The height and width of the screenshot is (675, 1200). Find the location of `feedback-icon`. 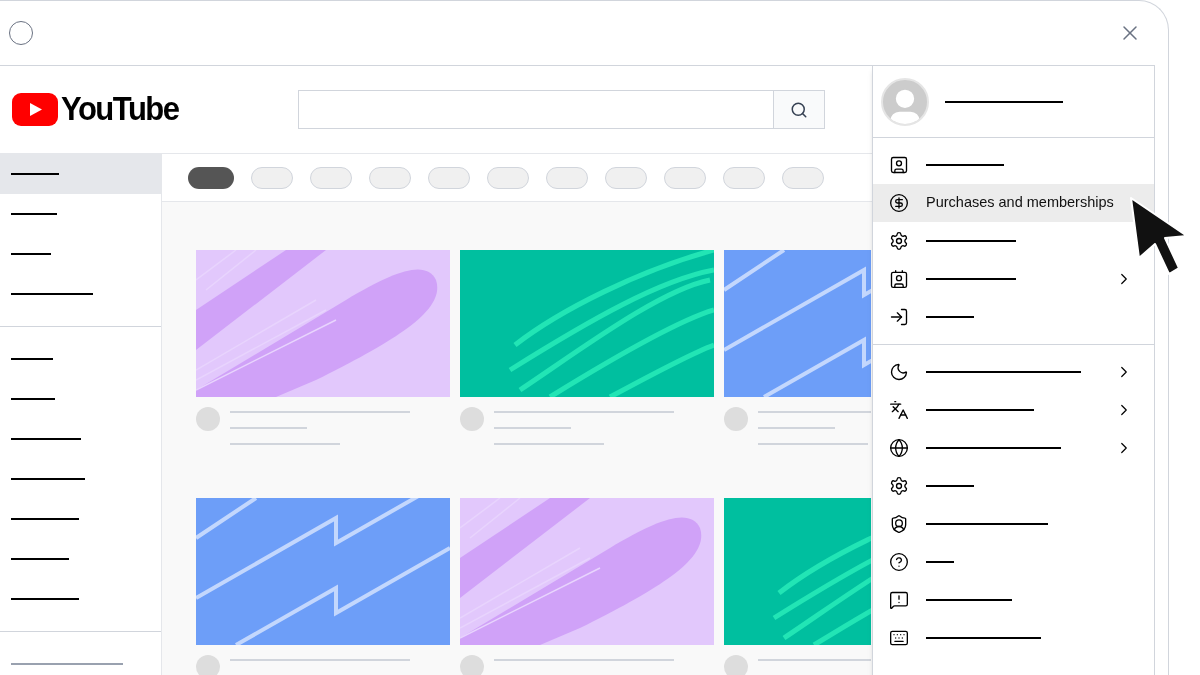

feedback-icon is located at coordinates (899, 600).